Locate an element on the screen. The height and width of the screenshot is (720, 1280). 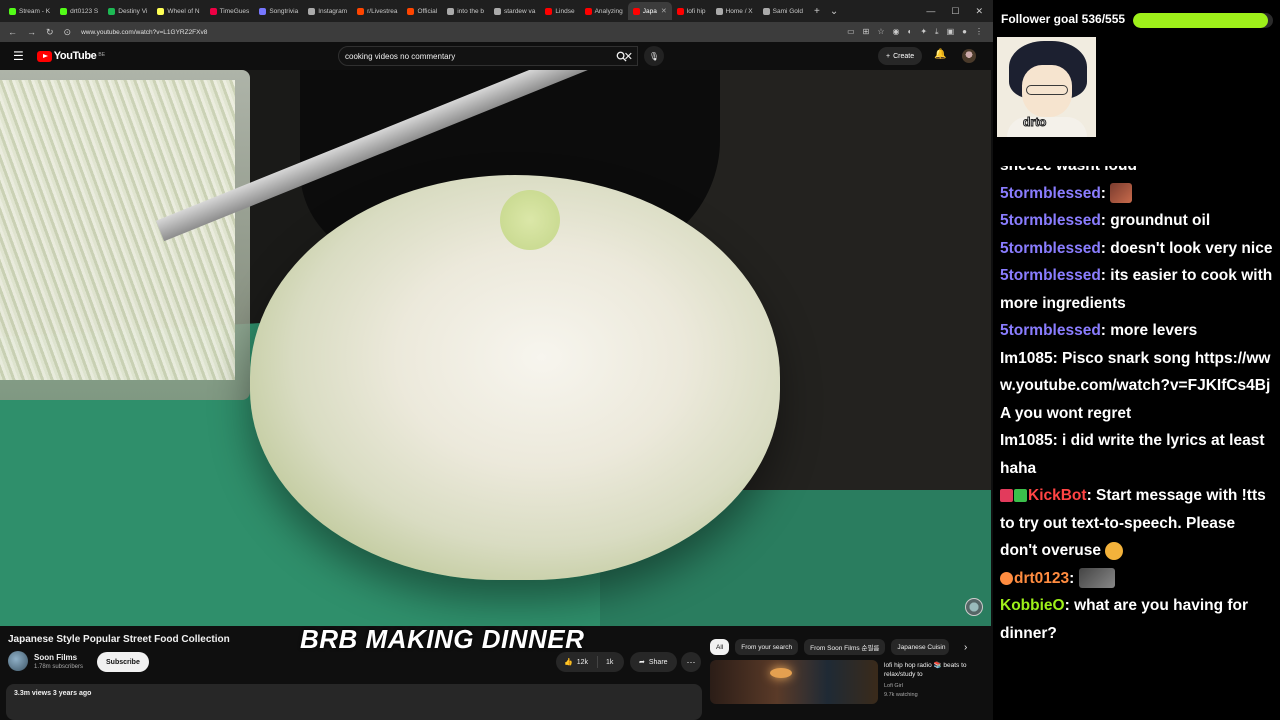
search-input: cooking videos no commentary ✕ is located at coordinates (488, 56).